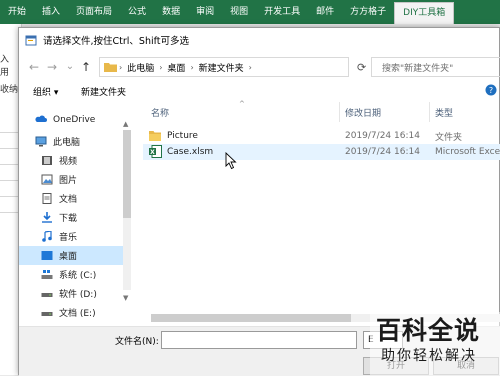 The width and height of the screenshot is (500, 376). I want to click on ribbon-tab-page-layout: 页面布局, so click(94, 12).